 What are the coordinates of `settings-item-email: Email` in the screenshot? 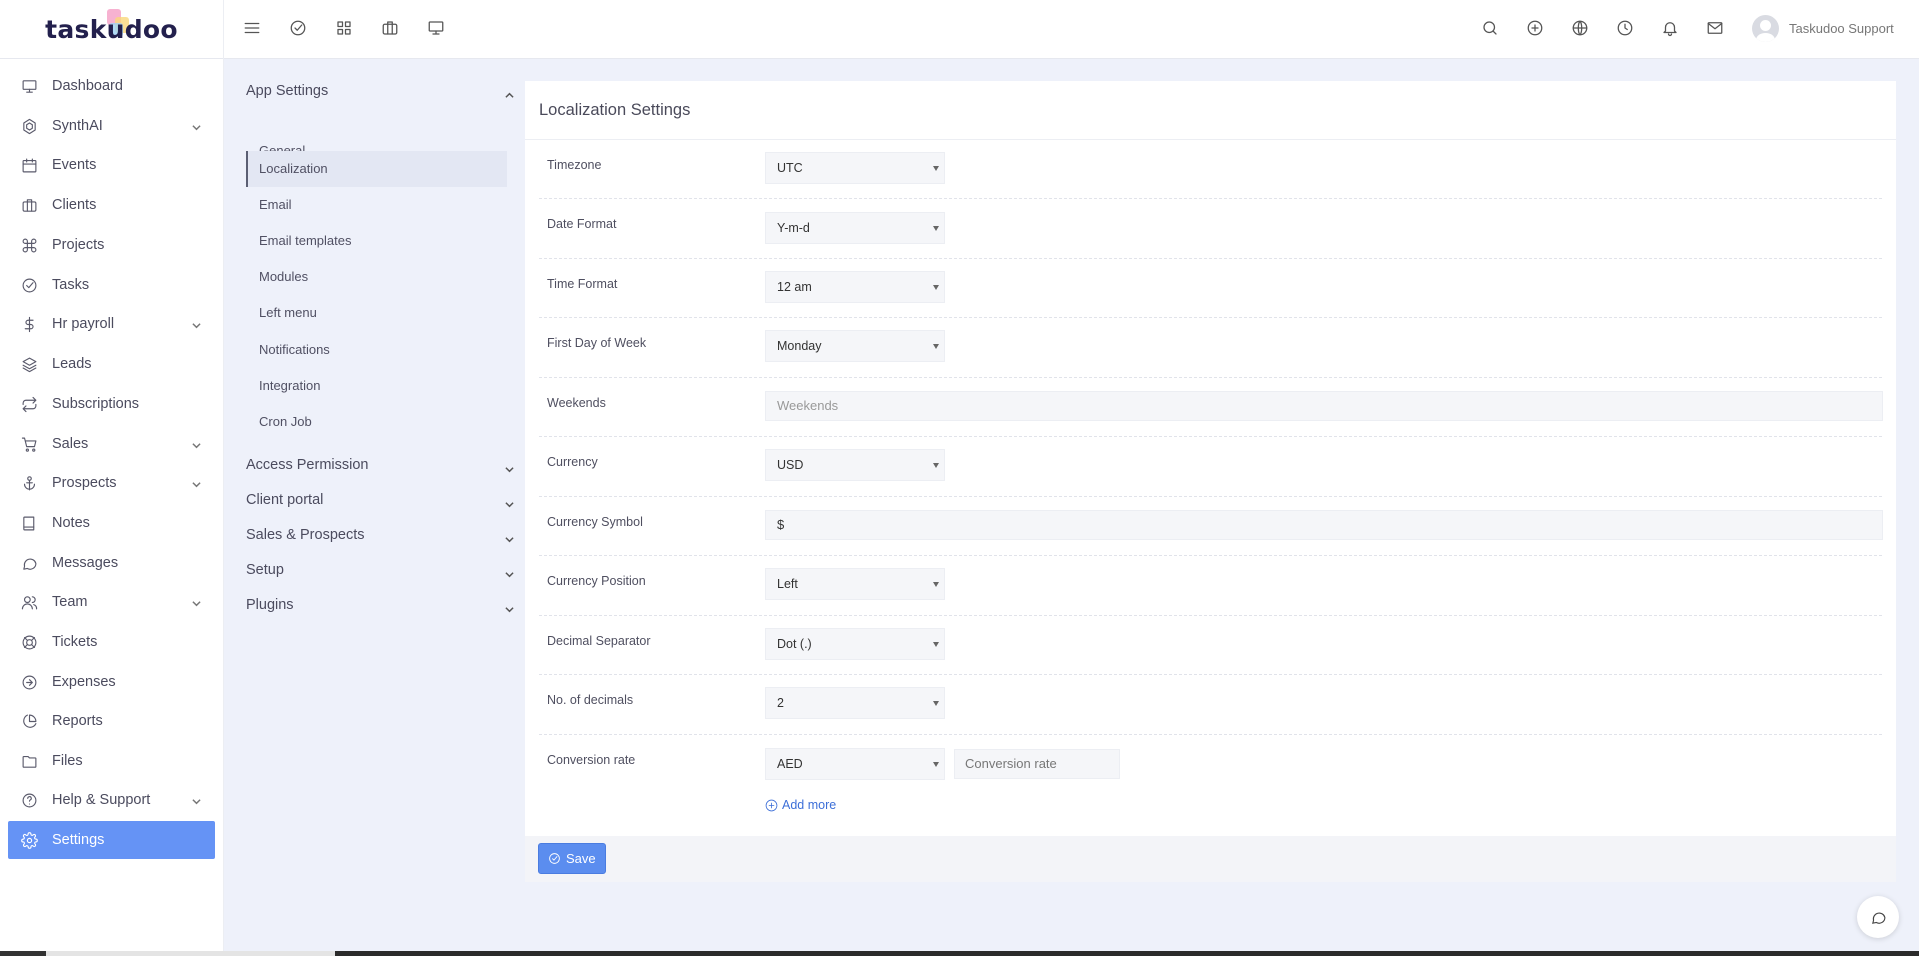 It's located at (376, 205).